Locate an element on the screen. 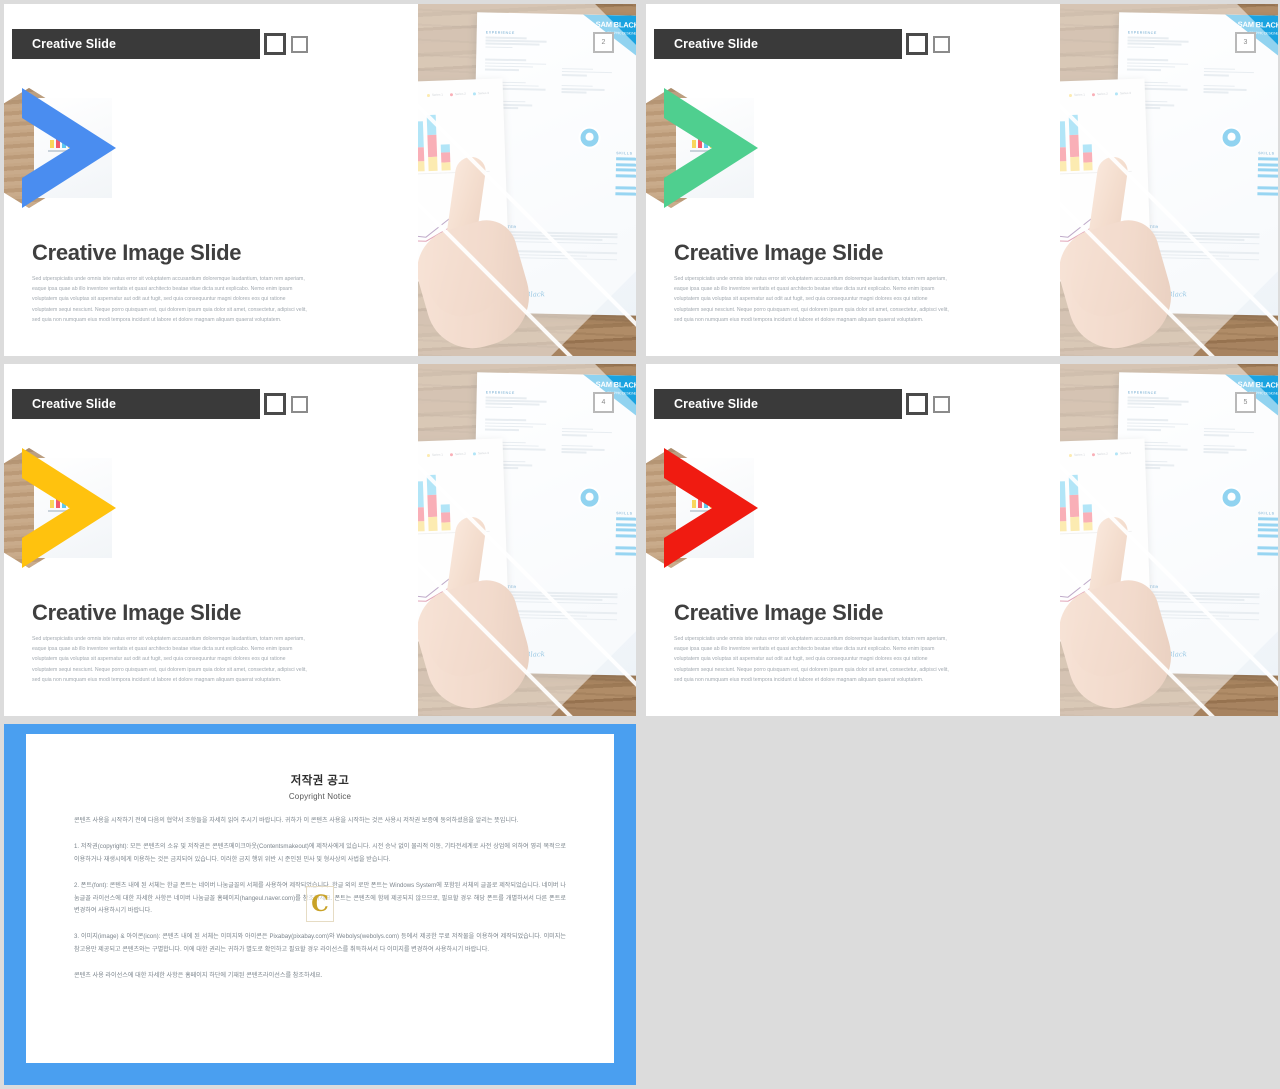 The image size is (1280, 1089). slide-title-4: Creative Image Slide is located at coordinates (779, 612).